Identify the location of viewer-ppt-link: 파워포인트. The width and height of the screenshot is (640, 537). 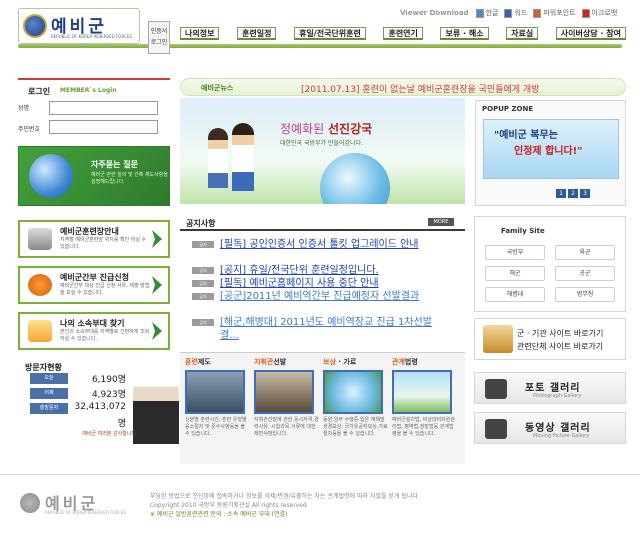
(554, 13).